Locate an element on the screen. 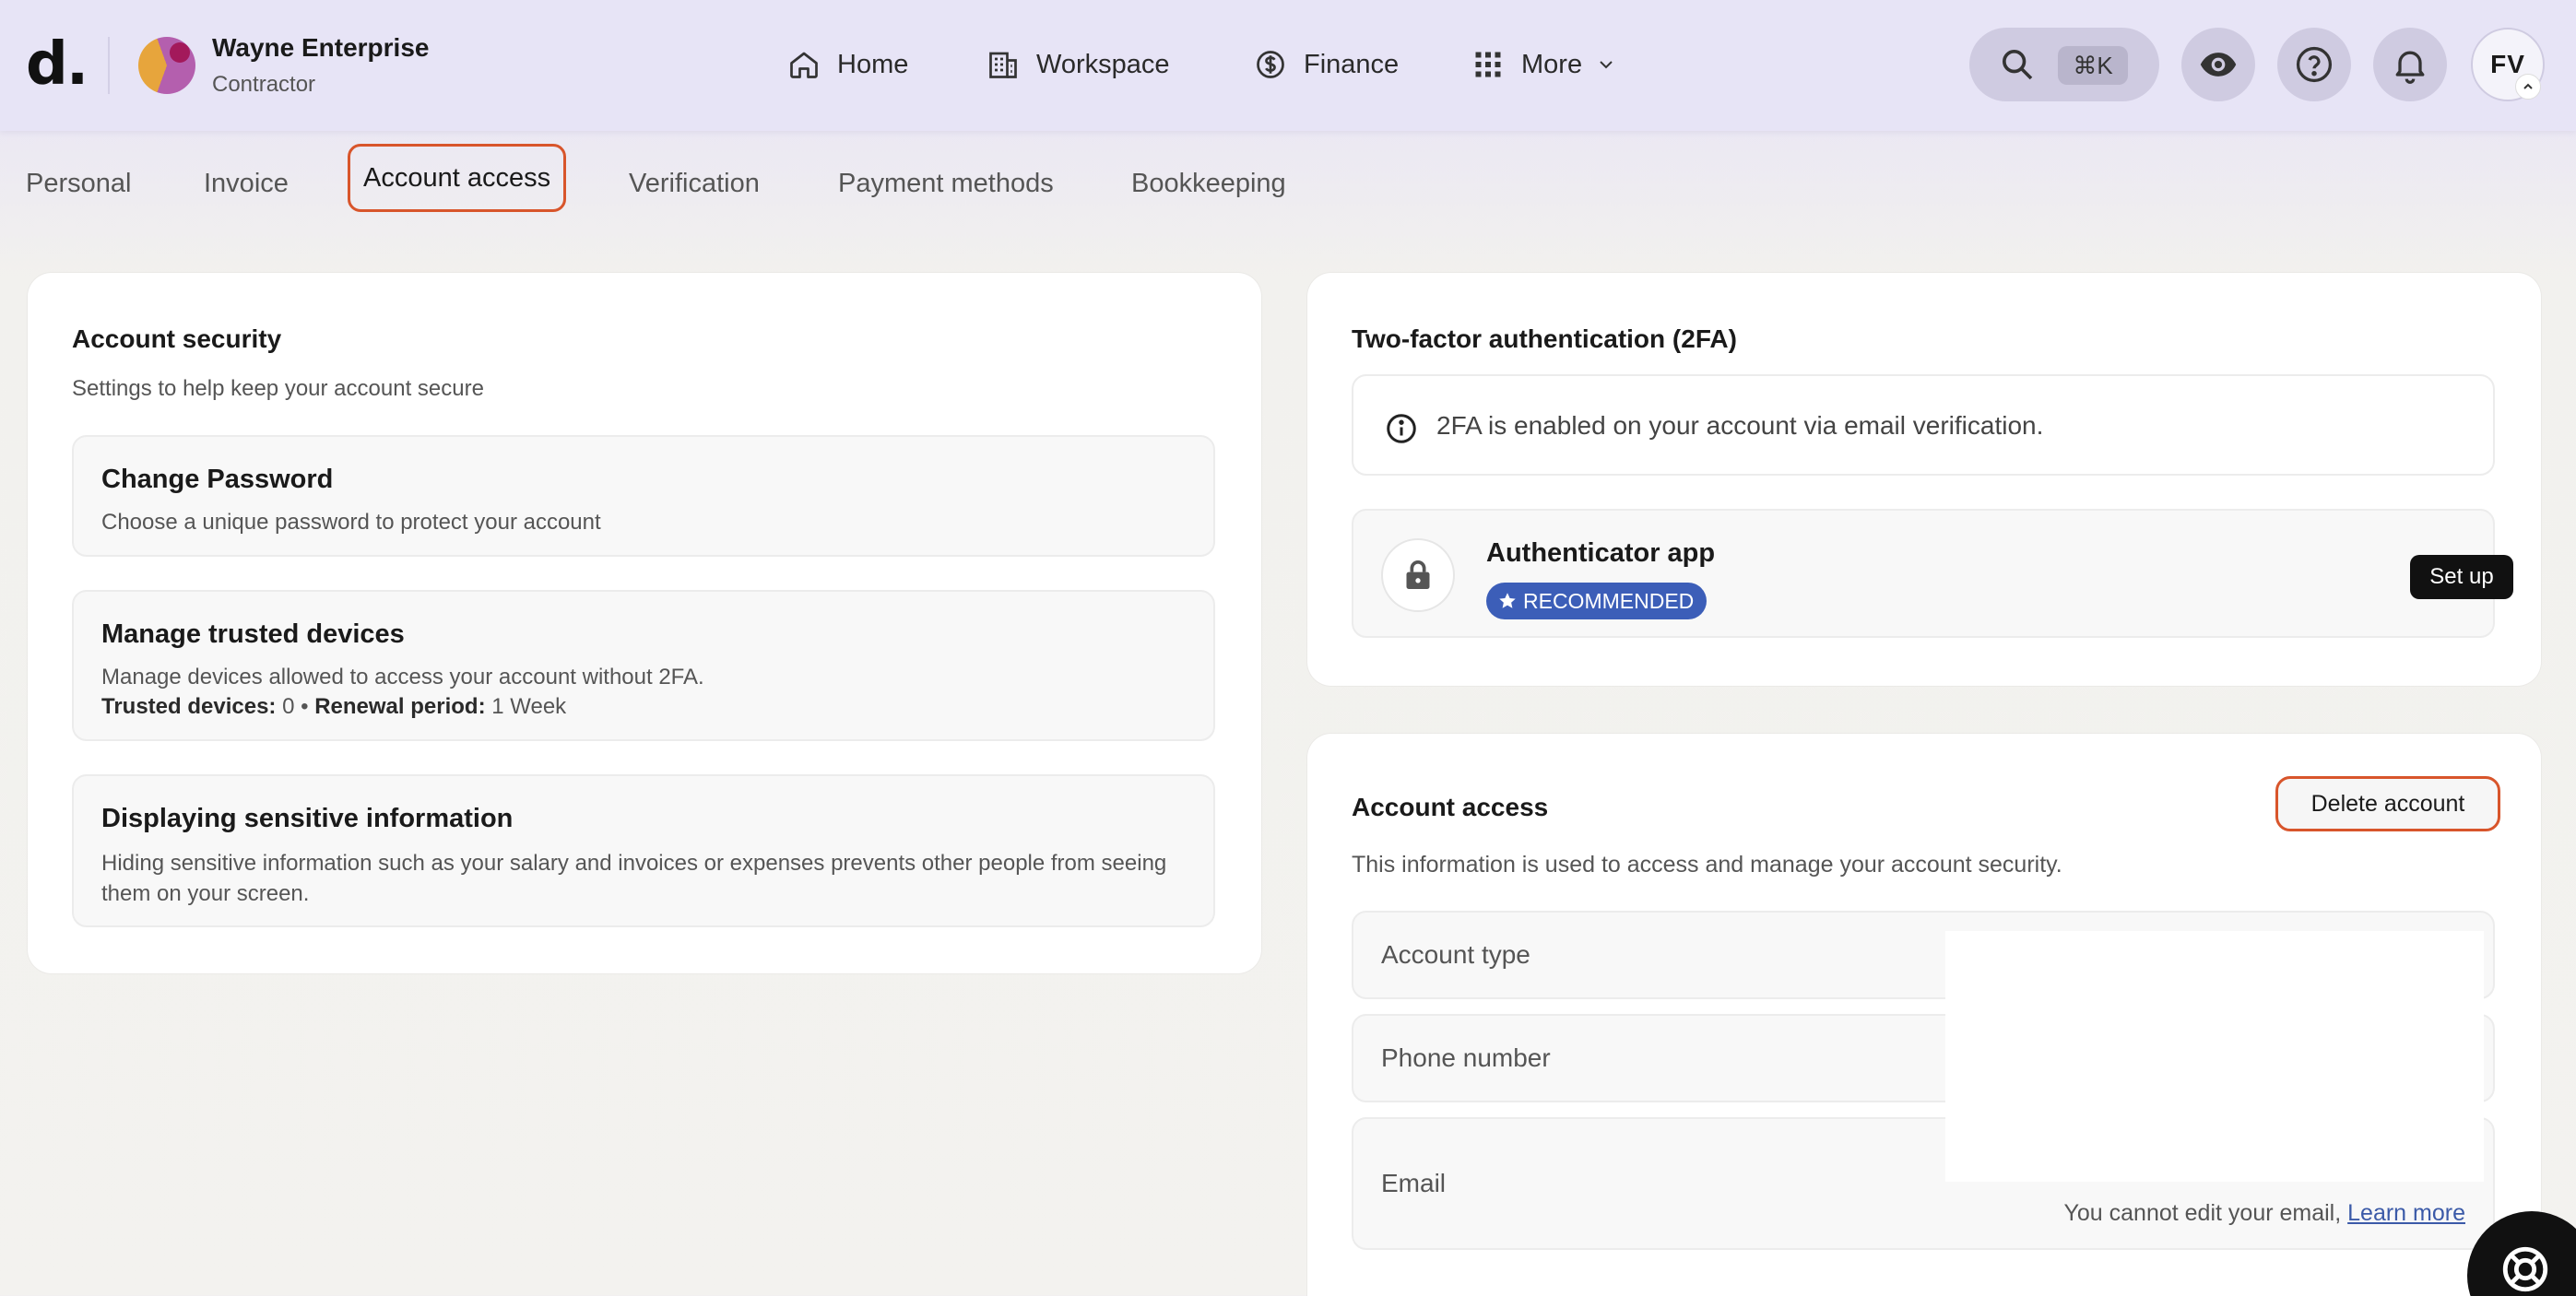 The image size is (2576, 1296). keyboard-shortcut: ⌘K is located at coordinates (2093, 65).